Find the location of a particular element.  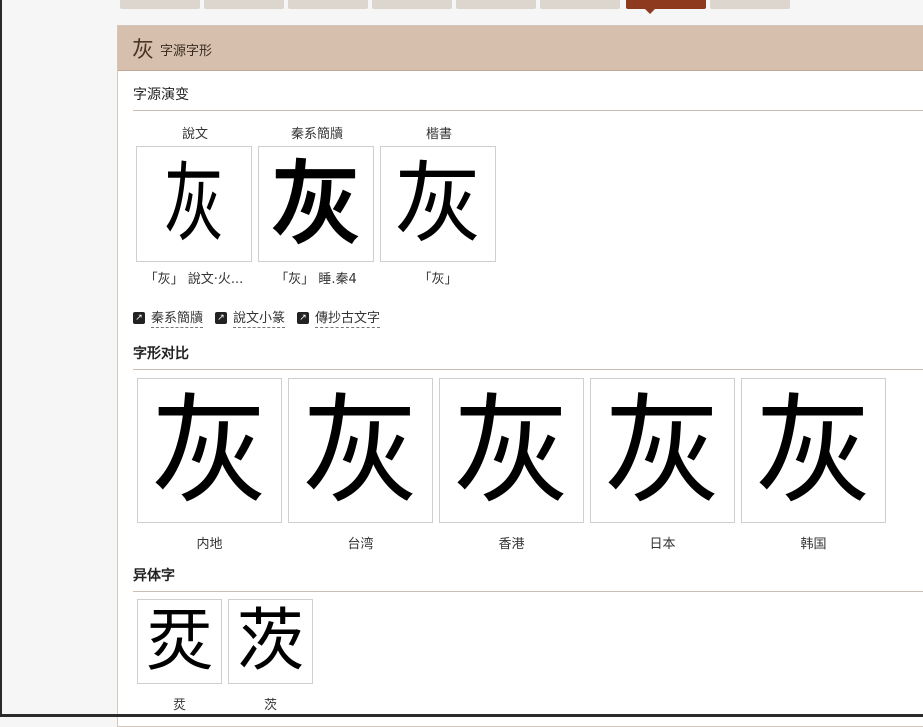

variant-label: 茨 is located at coordinates (270, 705).